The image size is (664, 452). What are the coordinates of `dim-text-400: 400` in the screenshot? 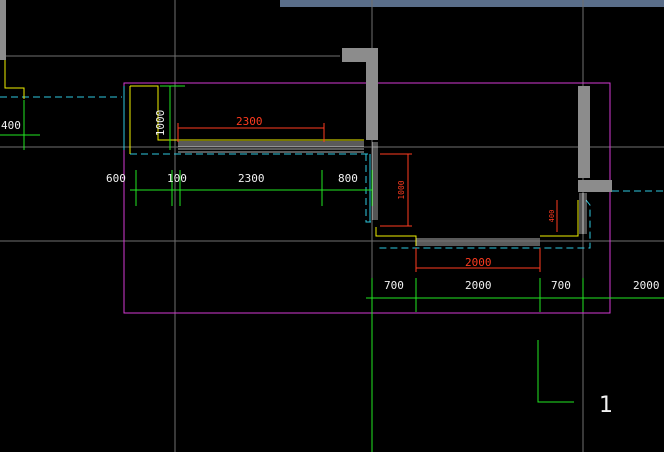 It's located at (11, 125).